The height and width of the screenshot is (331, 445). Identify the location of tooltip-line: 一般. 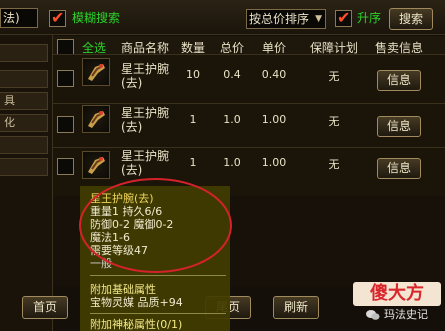
(101, 263).